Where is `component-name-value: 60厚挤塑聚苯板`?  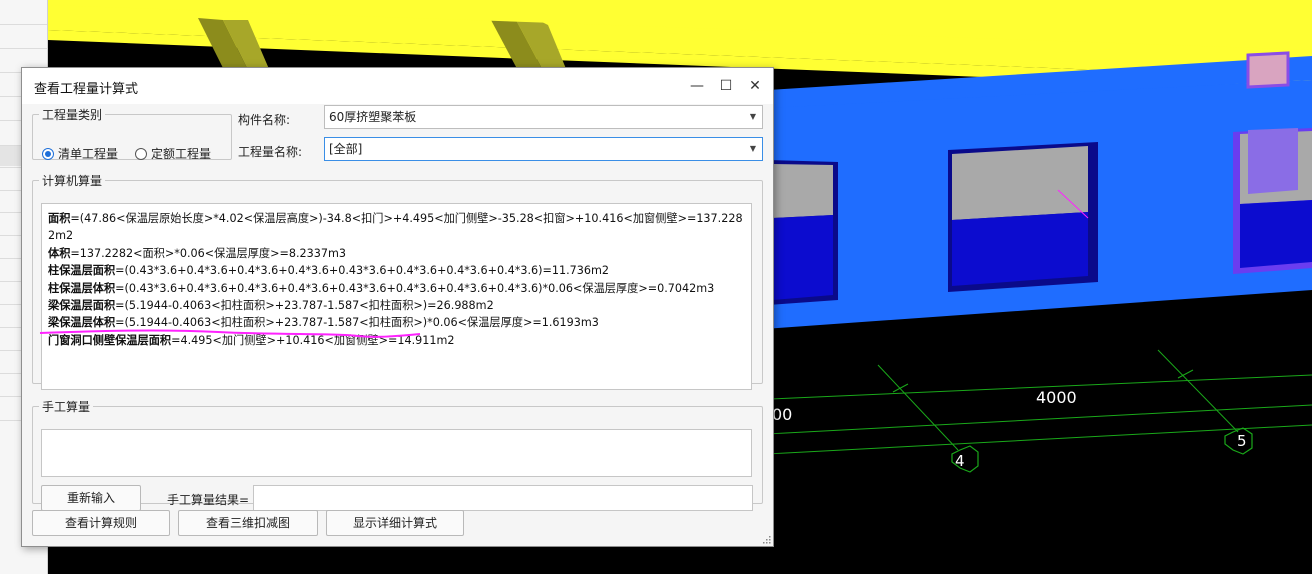
component-name-value: 60厚挤塑聚苯板 is located at coordinates (373, 117).